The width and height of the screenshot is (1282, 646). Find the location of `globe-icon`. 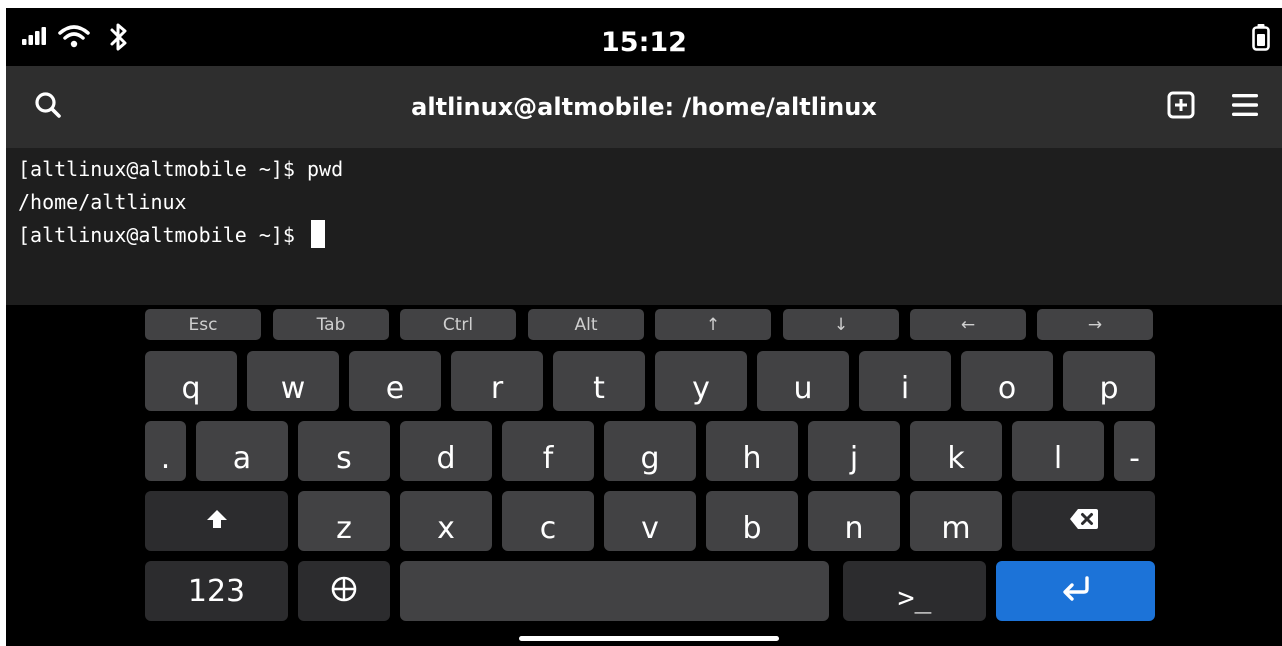

globe-icon is located at coordinates (344, 591).